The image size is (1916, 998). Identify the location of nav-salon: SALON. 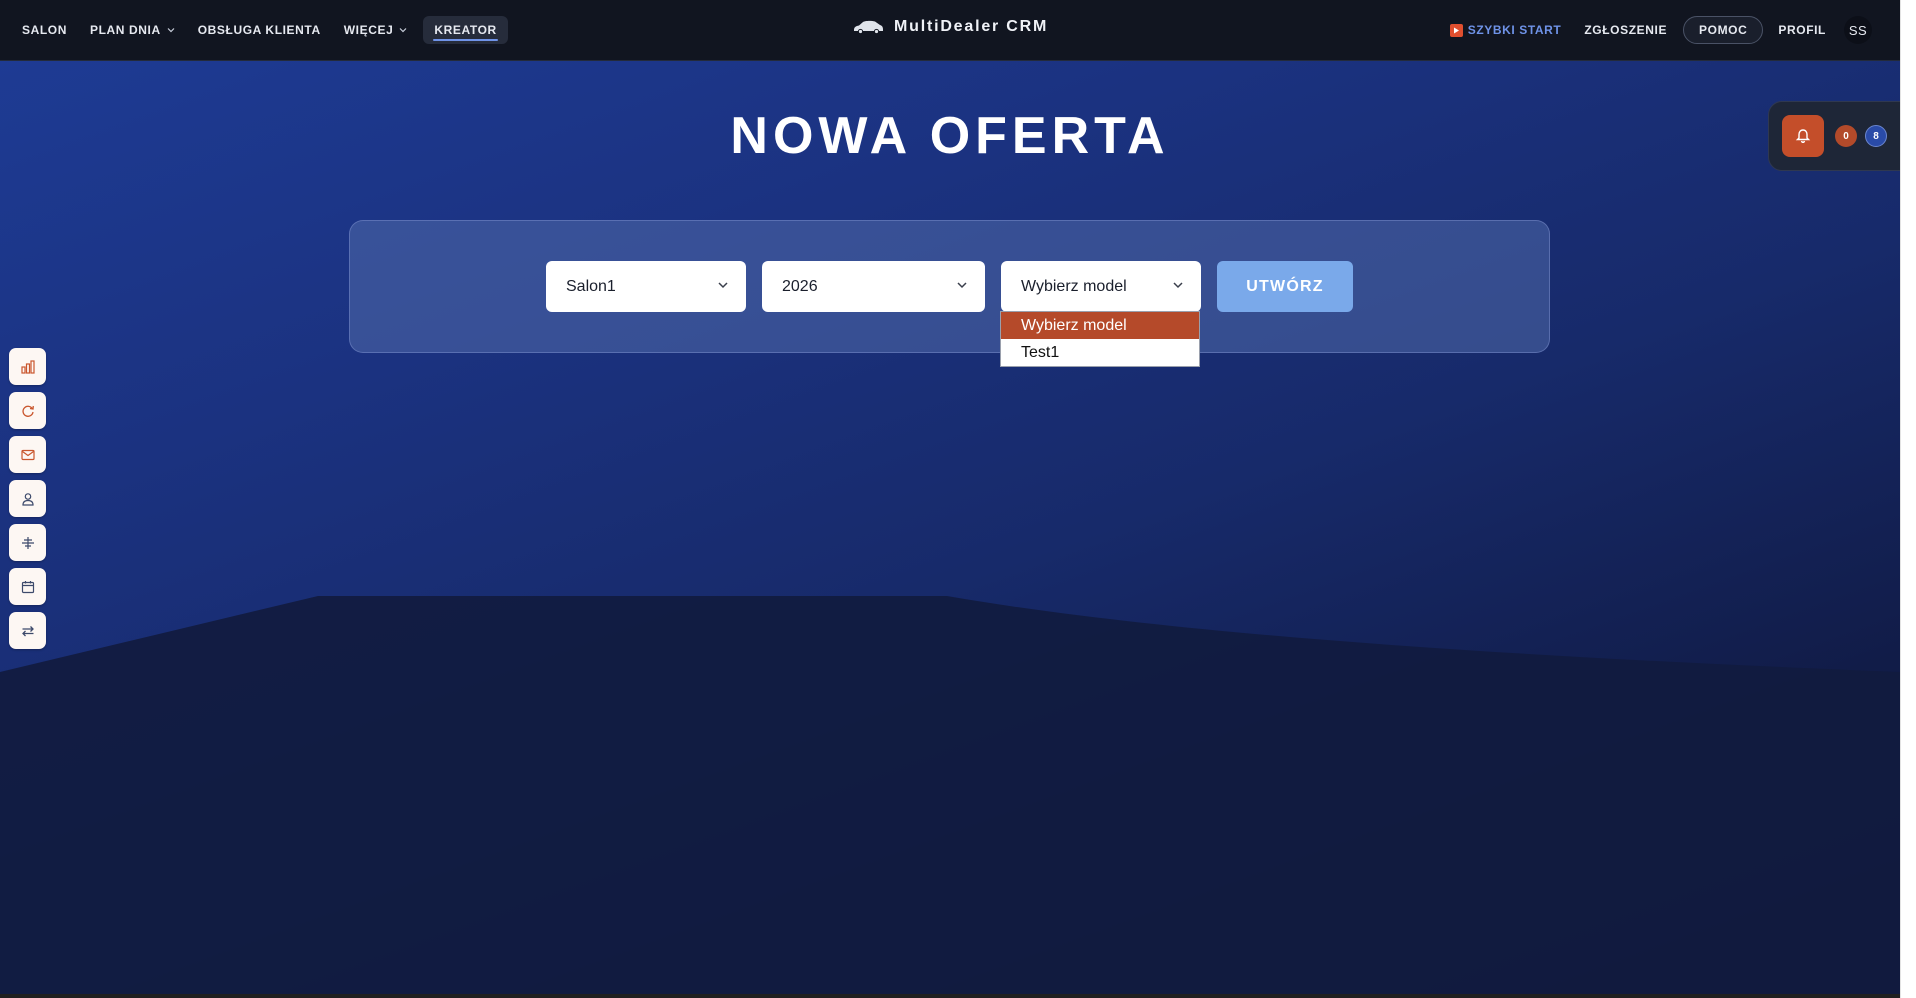
(44, 30).